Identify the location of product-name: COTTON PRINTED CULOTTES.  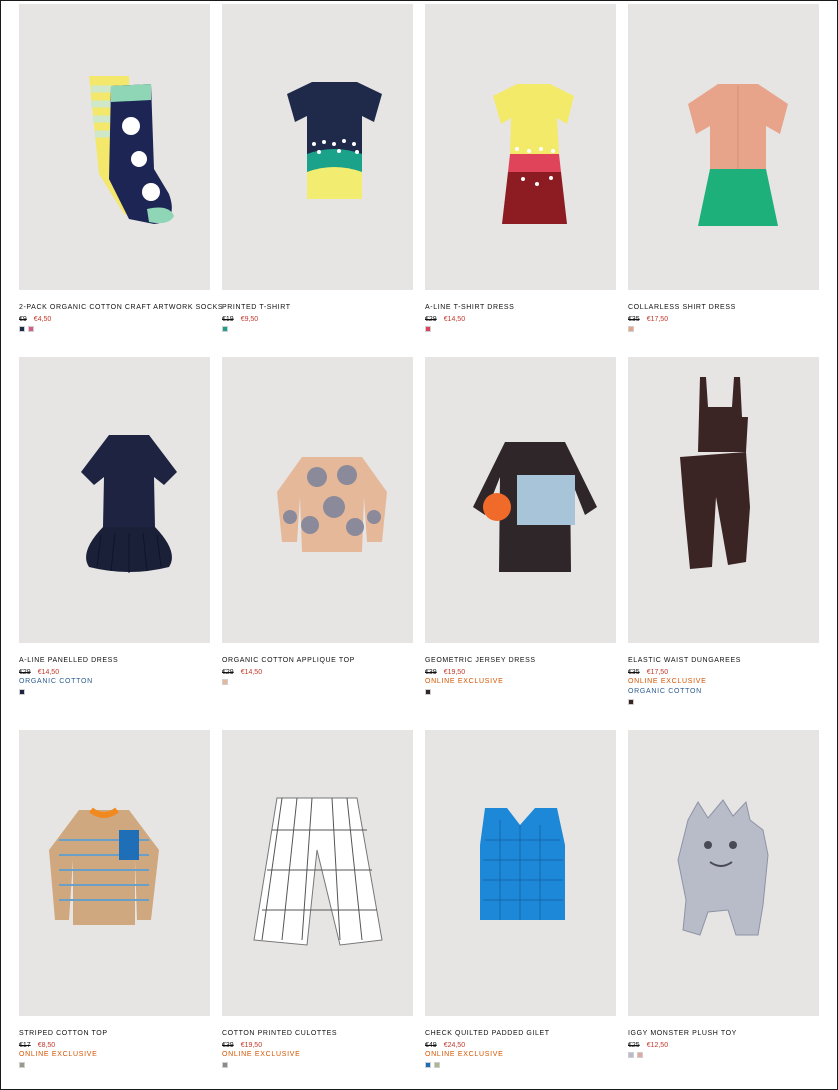
(317, 1033).